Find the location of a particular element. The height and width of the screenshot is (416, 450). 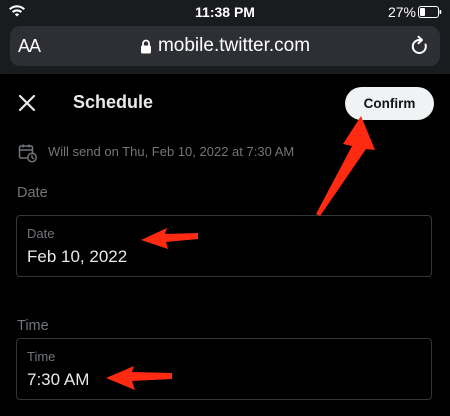

address-bar: mobile.twitter.com AA is located at coordinates (225, 46).